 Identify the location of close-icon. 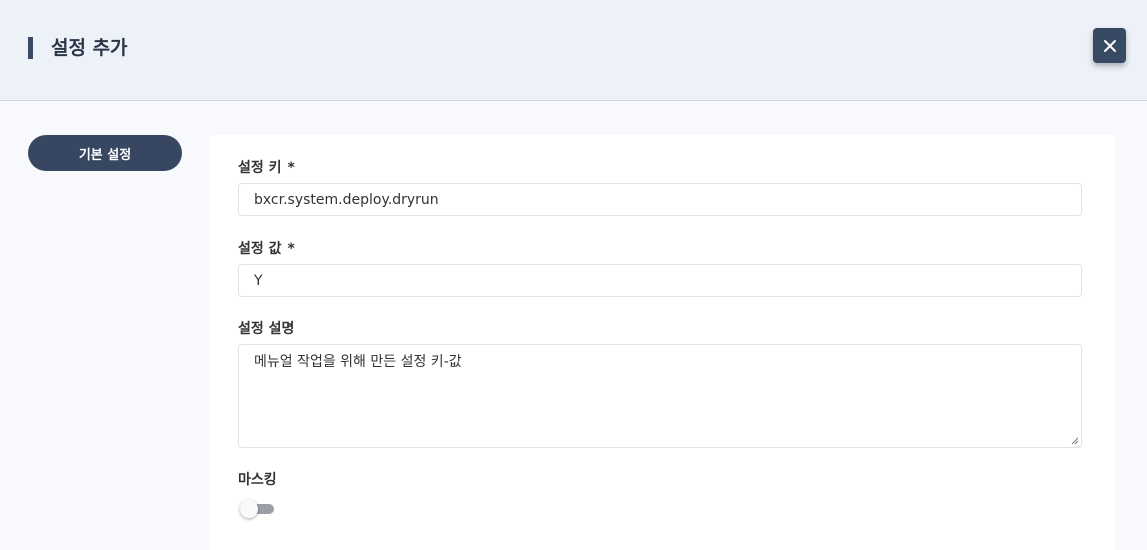
(1109, 45).